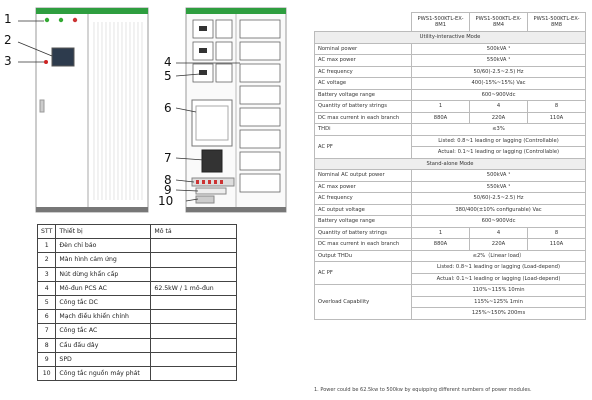 The height and width of the screenshot is (400, 592). Describe the element at coordinates (46, 62) in the screenshot. I see `emergency-stop-icon` at that location.